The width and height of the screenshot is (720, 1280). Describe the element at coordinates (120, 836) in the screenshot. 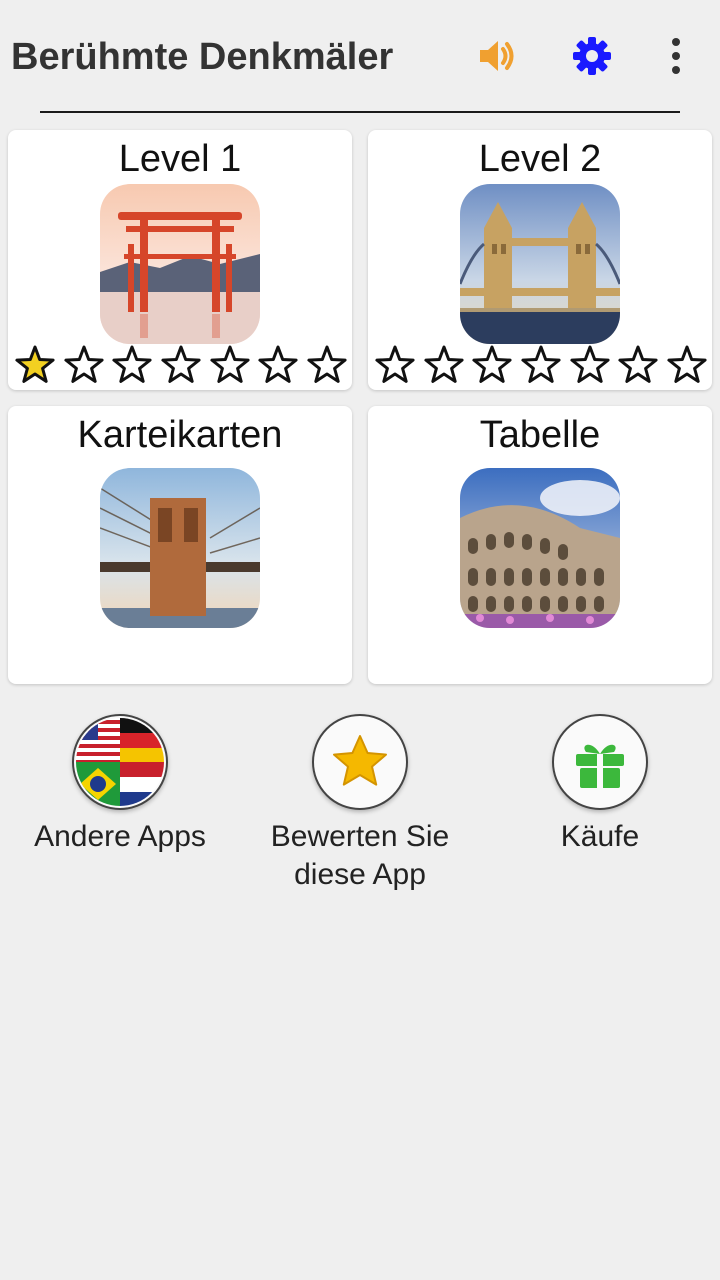

I see `other-apps-label: Andere Apps` at that location.